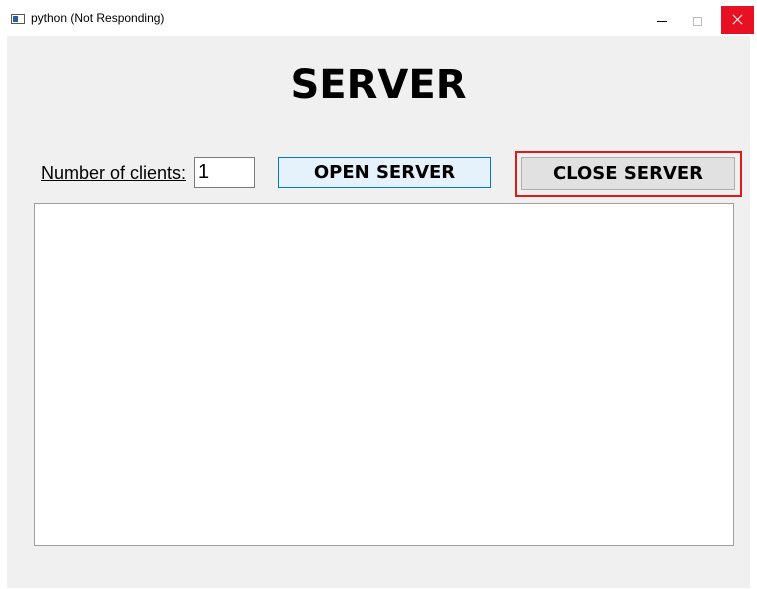  What do you see at coordinates (114, 173) in the screenshot?
I see `clients-label: Number of clients:` at bounding box center [114, 173].